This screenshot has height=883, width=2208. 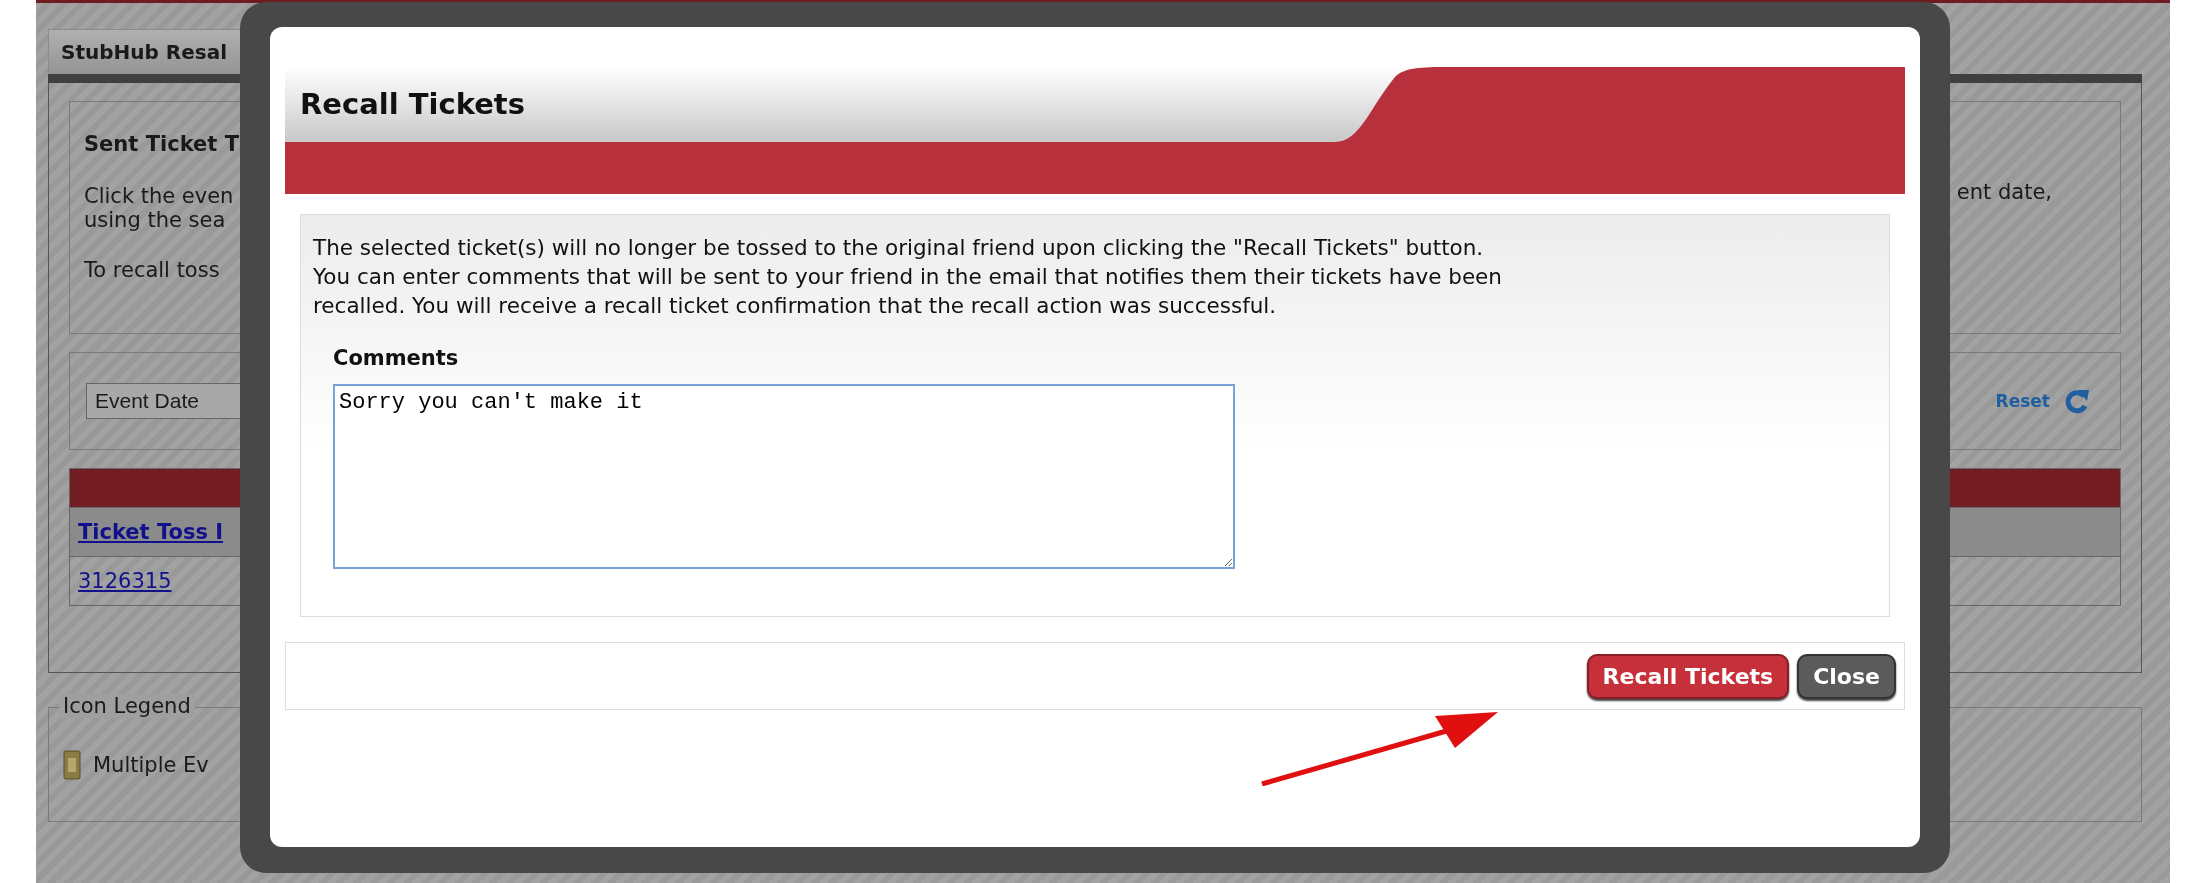 I want to click on comments-field: Sorry you can't make it, so click(x=784, y=476).